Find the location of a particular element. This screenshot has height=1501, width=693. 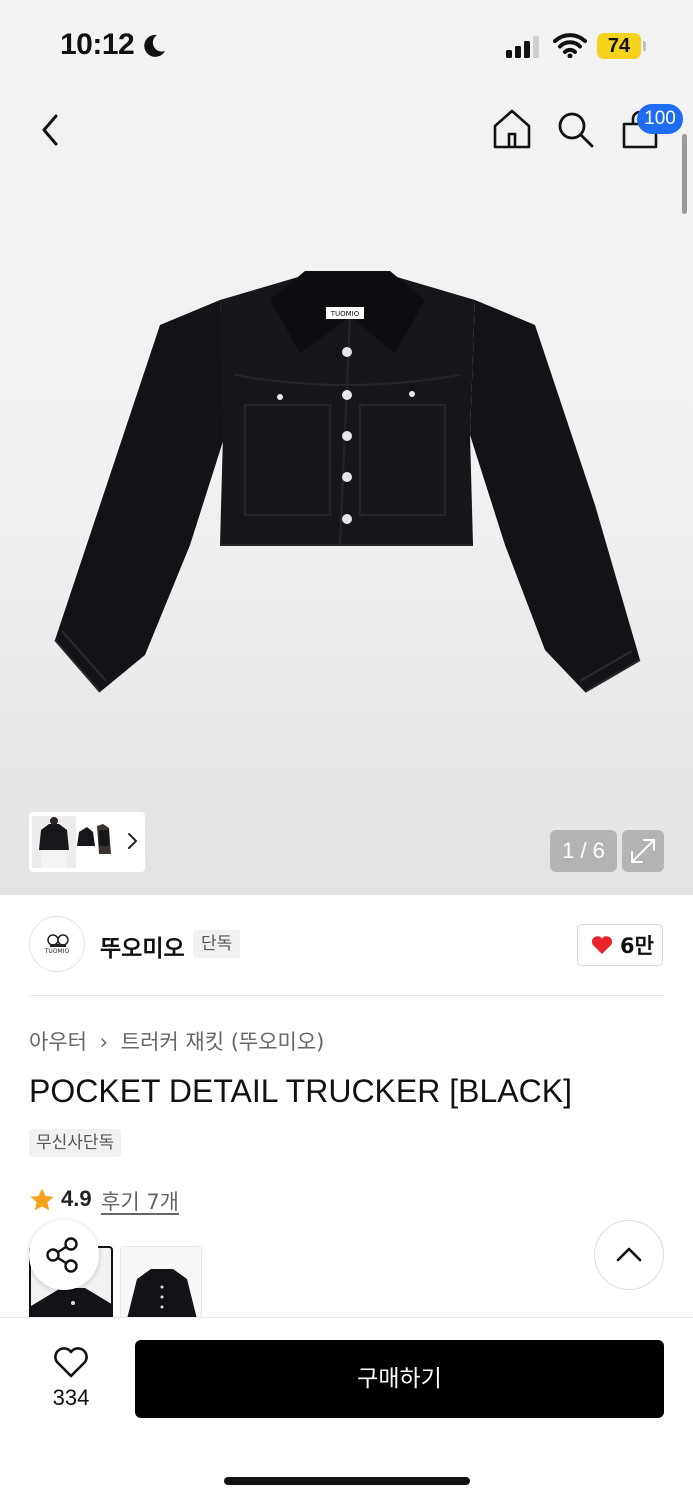

expand-icon is located at coordinates (643, 851).